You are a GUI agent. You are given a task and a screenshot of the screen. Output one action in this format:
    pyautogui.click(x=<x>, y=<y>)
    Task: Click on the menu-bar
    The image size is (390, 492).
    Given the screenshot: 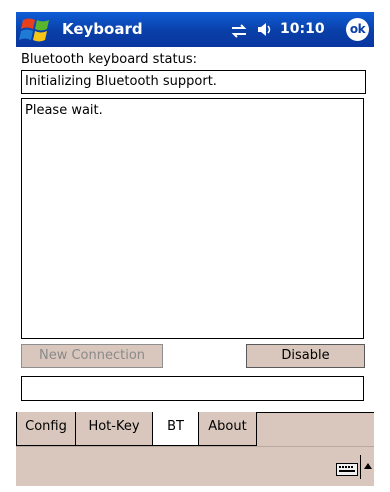 What is the action you would take?
    pyautogui.click(x=195, y=466)
    